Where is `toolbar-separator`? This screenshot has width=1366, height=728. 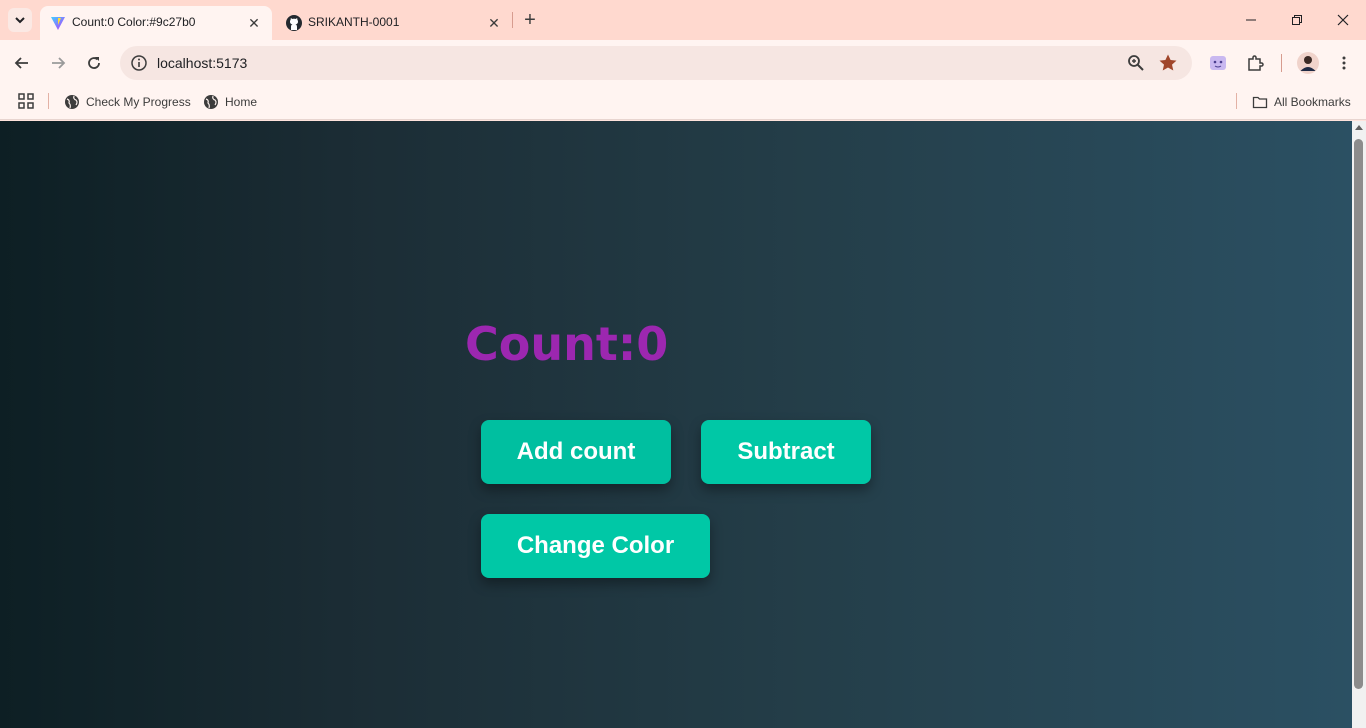
toolbar-separator is located at coordinates (1281, 63).